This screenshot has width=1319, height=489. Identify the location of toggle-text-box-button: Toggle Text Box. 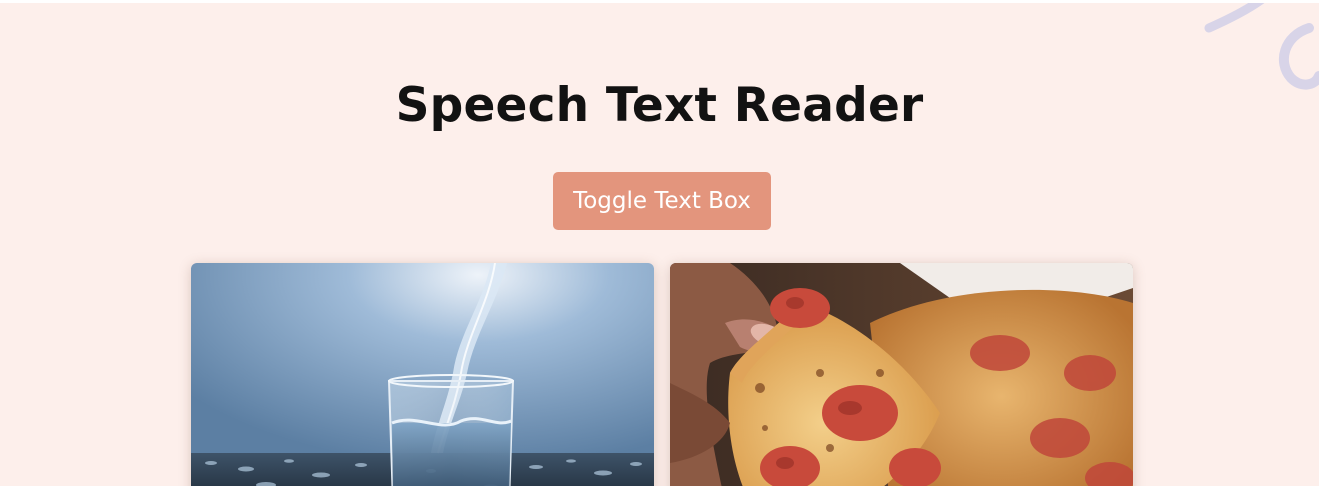
(662, 201).